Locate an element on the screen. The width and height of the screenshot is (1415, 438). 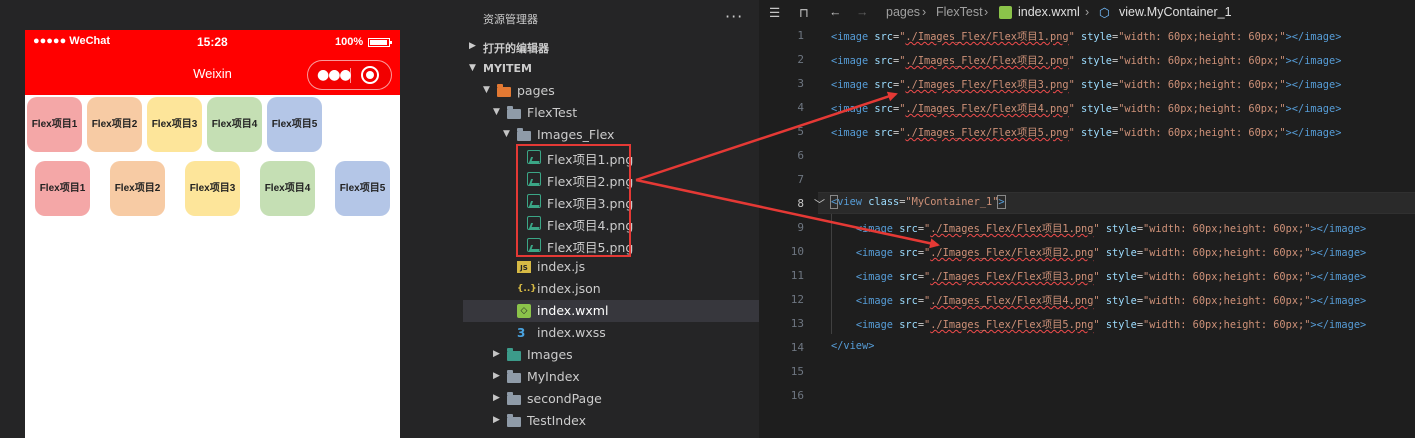
row2-tile: Flex项目4 is located at coordinates (287, 188).